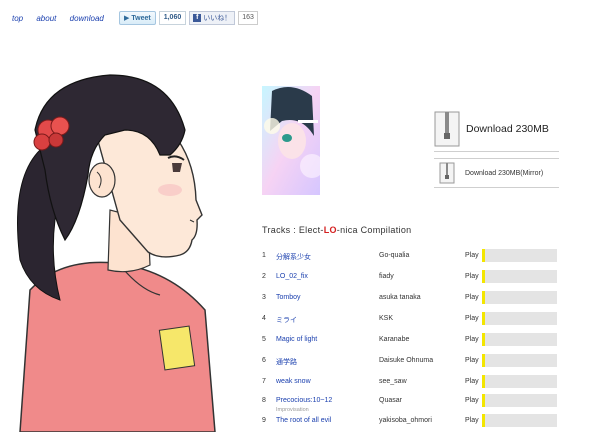  I want to click on facebook-icon: f, so click(197, 18).